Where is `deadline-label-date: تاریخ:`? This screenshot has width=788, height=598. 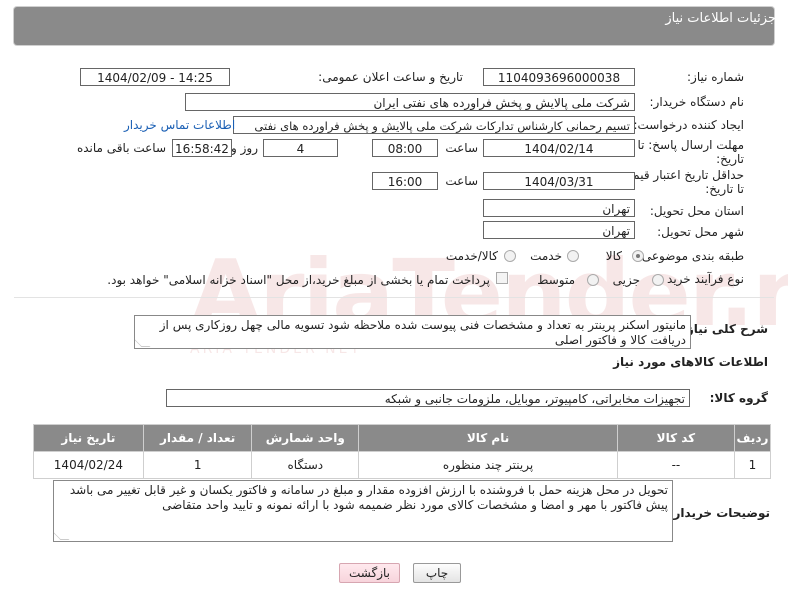 deadline-label-date: تاریخ: is located at coordinates (730, 159).